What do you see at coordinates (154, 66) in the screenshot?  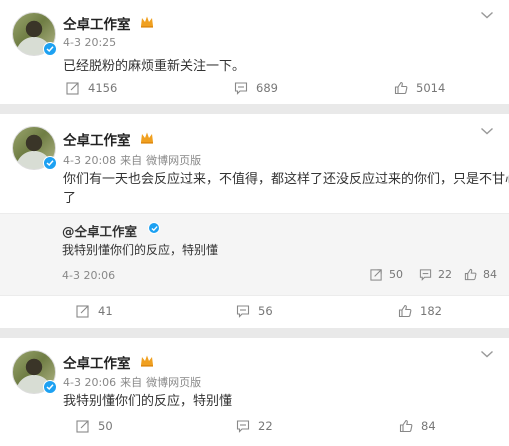 I see `post-text: 已经脱粉的麻烦重新关注一下。` at bounding box center [154, 66].